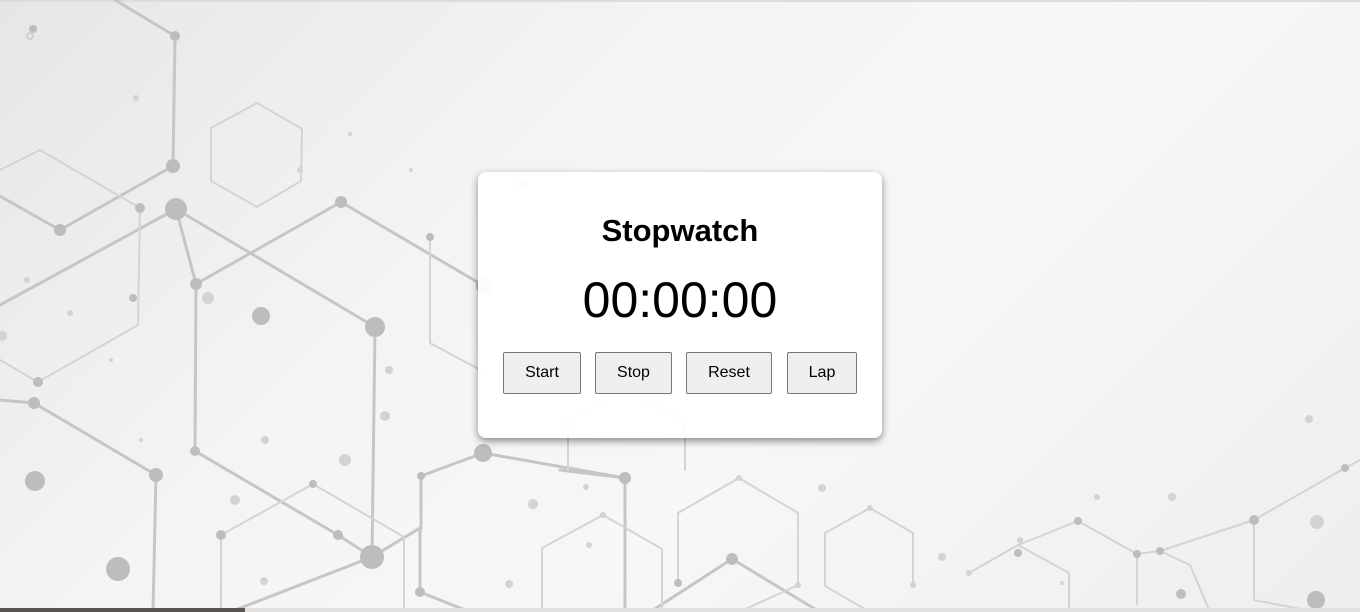 This screenshot has width=1360, height=612. Describe the element at coordinates (802, 610) in the screenshot. I see `bottom-bar-light` at that location.